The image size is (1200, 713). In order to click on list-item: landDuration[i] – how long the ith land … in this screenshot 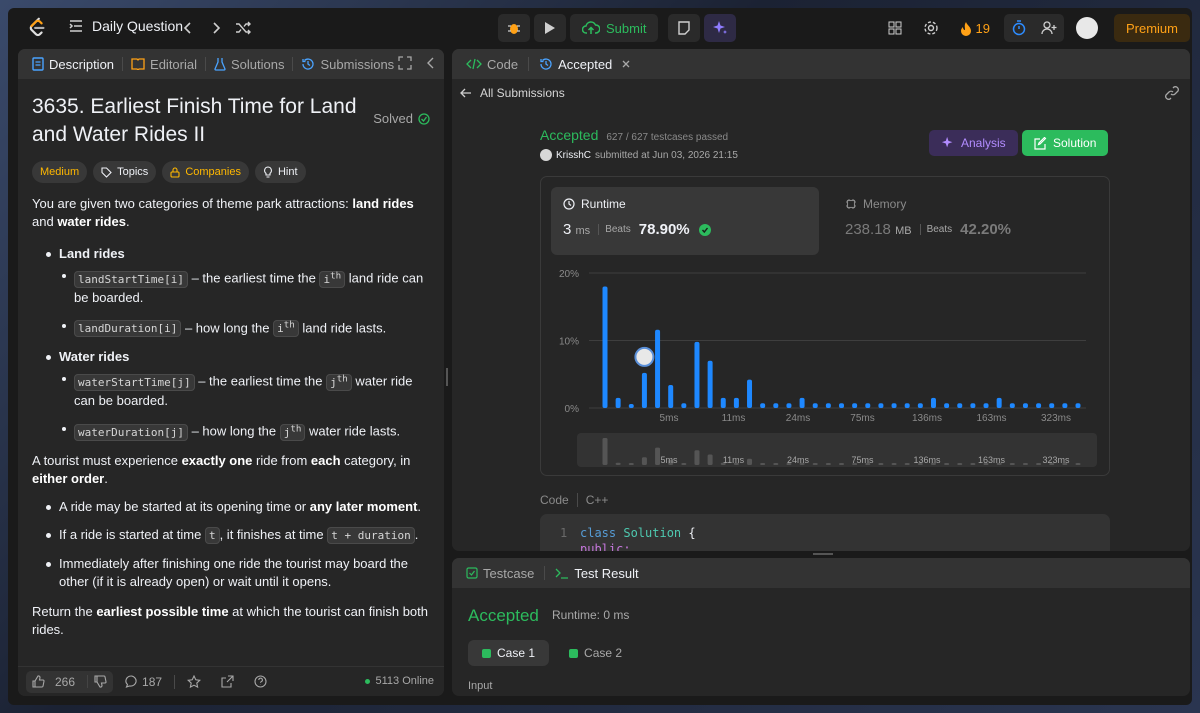, I will do `click(246, 328)`.